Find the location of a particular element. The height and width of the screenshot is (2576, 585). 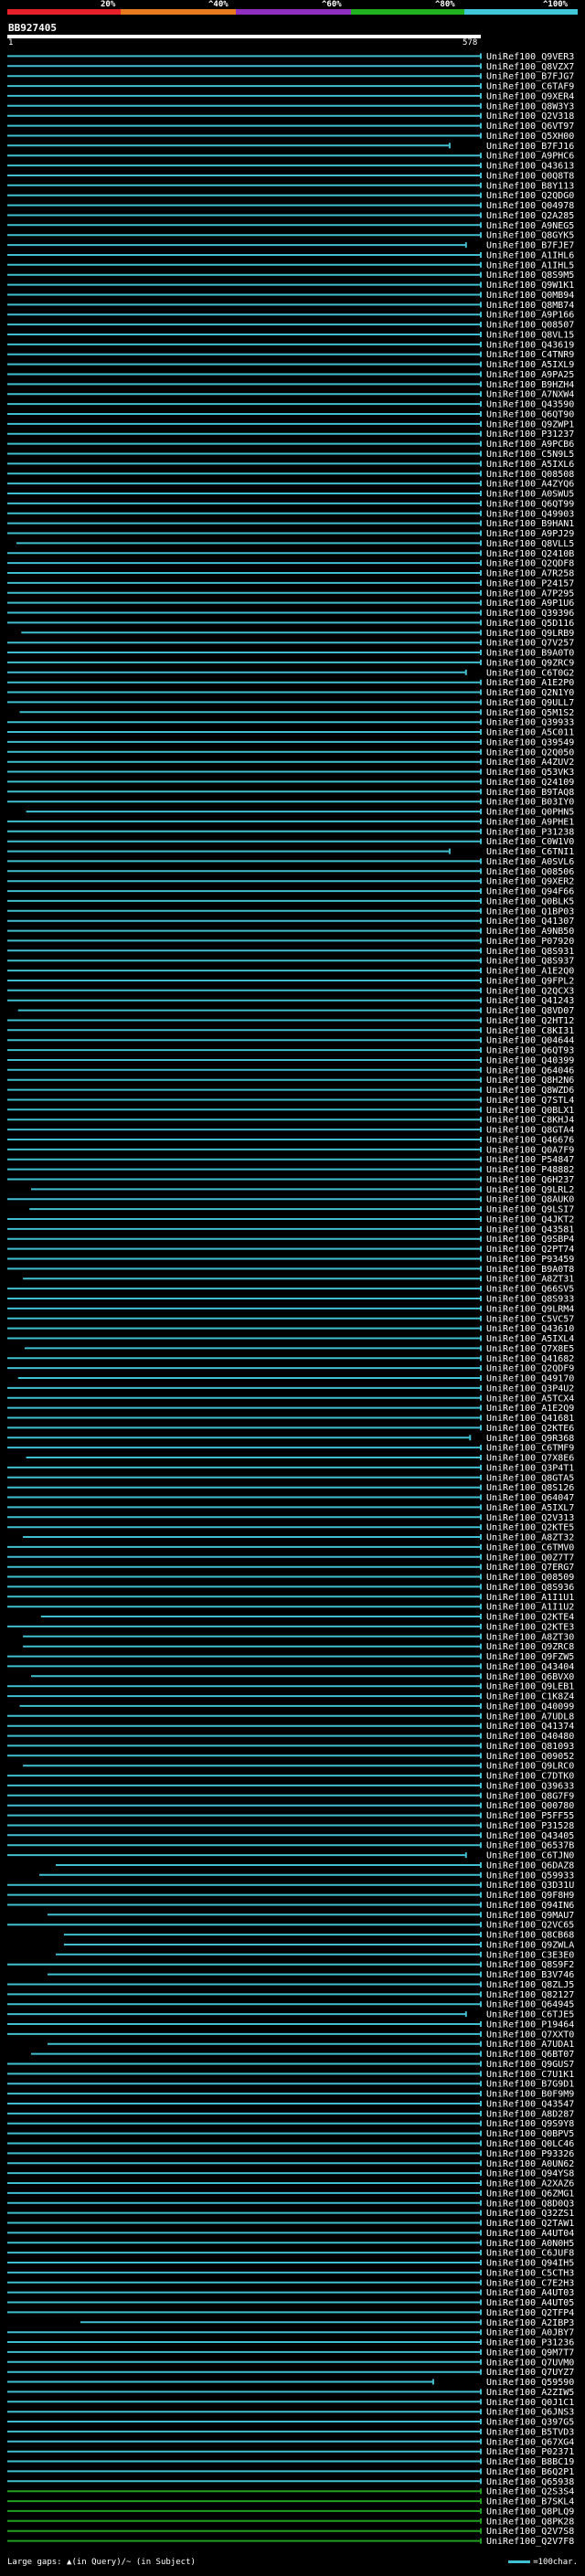

hit-label: UniRef100_Q8VD07 is located at coordinates (530, 1011).